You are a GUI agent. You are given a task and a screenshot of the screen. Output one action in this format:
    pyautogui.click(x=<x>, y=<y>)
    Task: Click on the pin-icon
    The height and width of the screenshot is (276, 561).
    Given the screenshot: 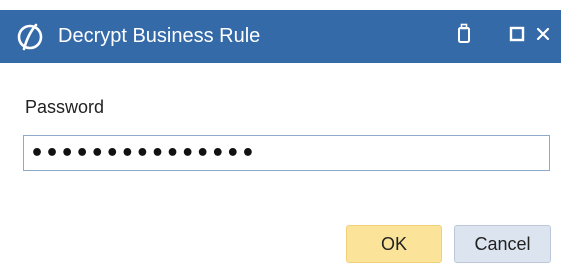 What is the action you would take?
    pyautogui.click(x=464, y=36)
    